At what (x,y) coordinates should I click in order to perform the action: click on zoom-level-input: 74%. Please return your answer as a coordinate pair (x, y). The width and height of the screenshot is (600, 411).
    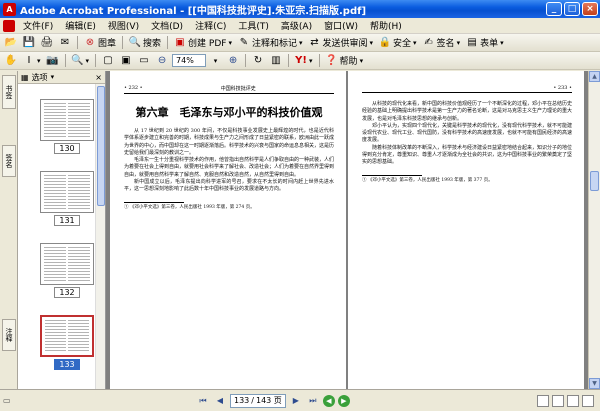
    Looking at the image, I should click on (189, 60).